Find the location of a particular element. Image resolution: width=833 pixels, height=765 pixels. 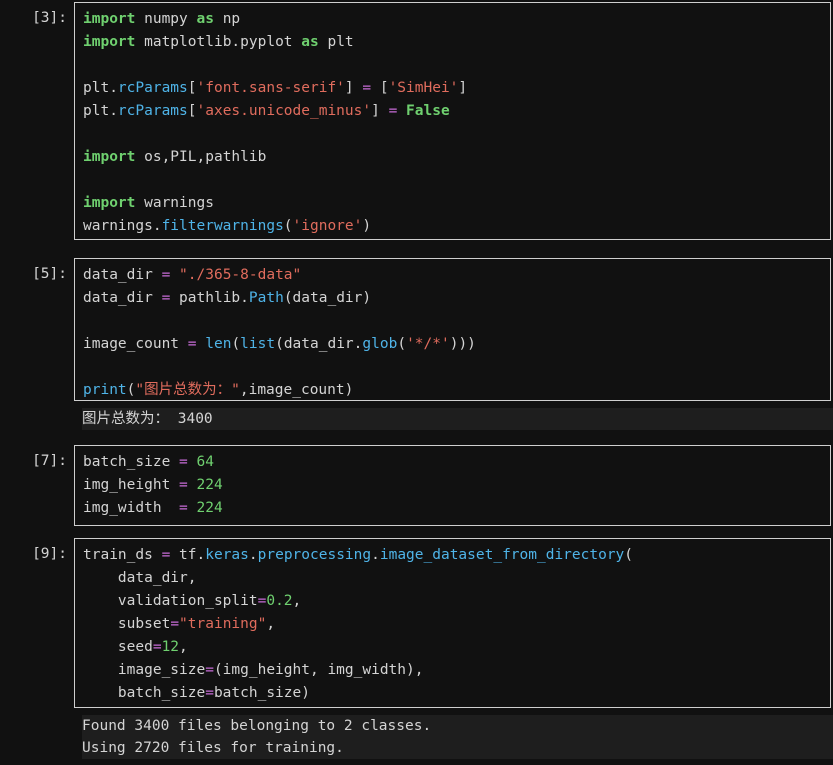

code-token: 224 is located at coordinates (209, 508).